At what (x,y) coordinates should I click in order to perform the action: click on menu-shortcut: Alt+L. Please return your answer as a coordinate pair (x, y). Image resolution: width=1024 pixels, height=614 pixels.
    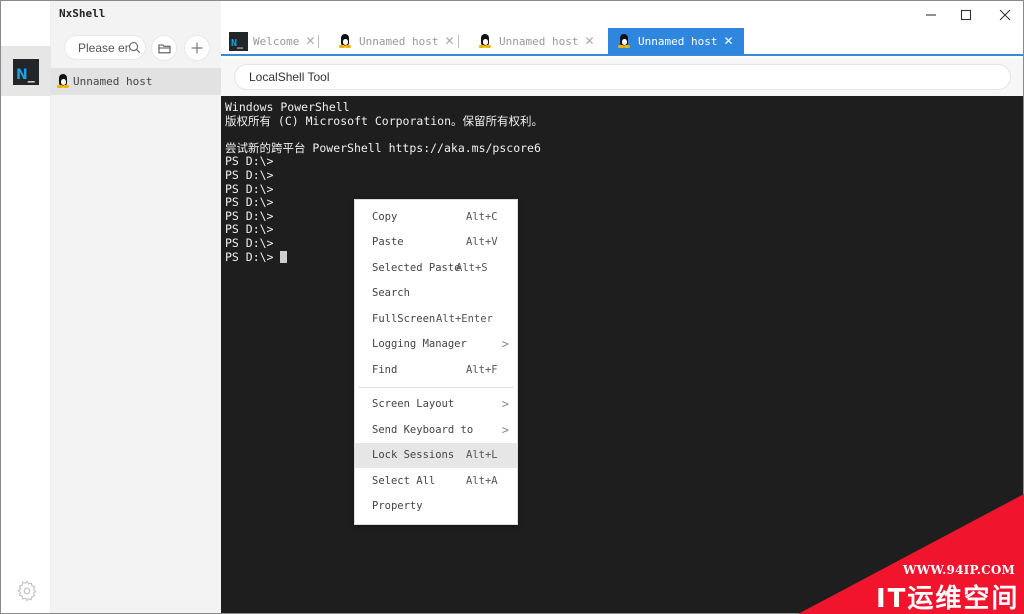
    Looking at the image, I should click on (482, 455).